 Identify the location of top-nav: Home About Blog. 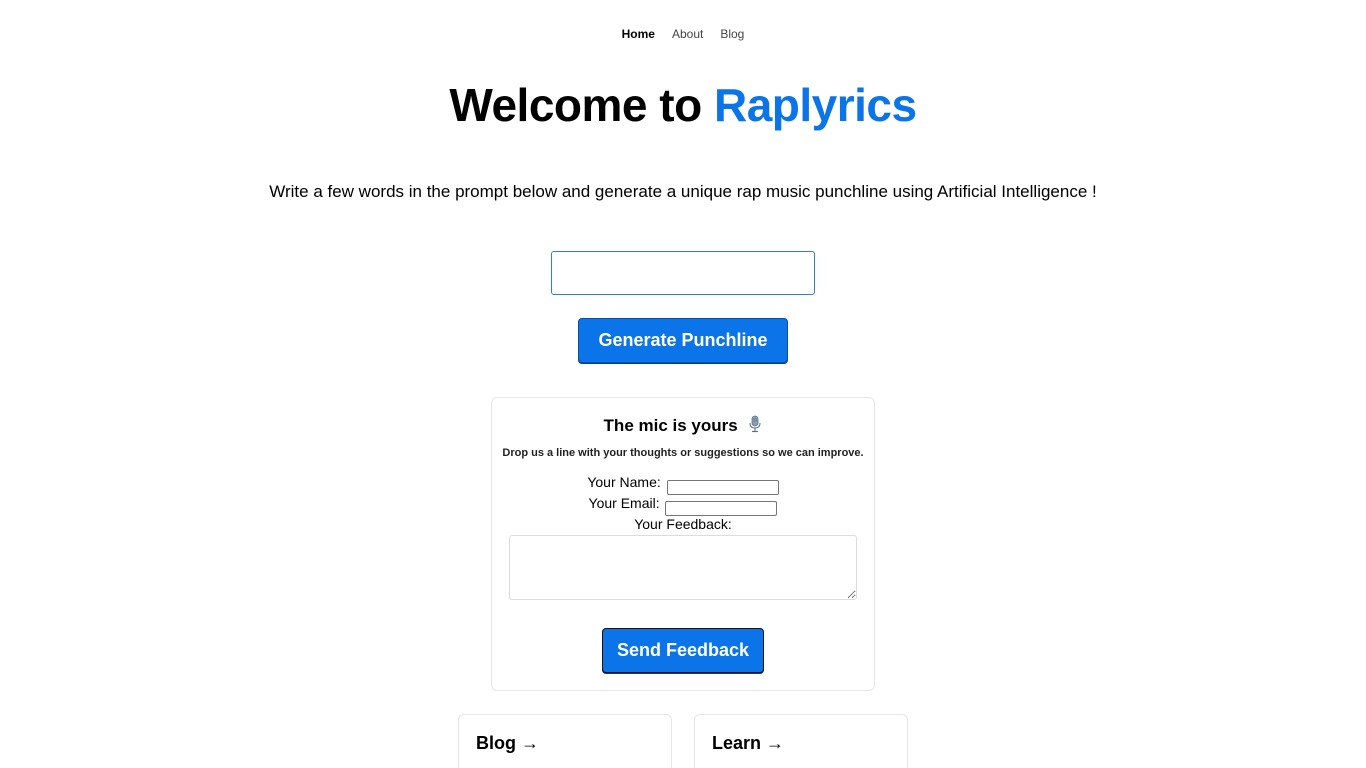
(683, 34).